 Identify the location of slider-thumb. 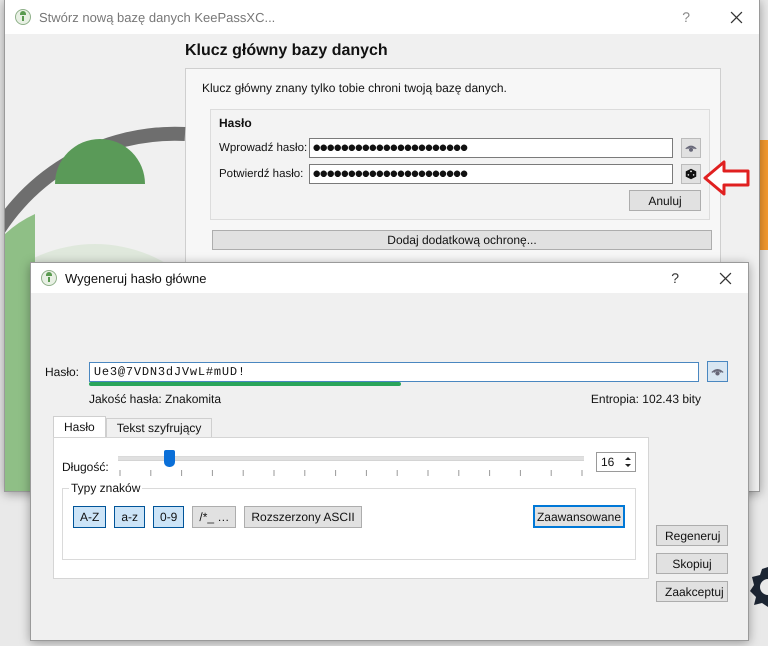
(170, 458).